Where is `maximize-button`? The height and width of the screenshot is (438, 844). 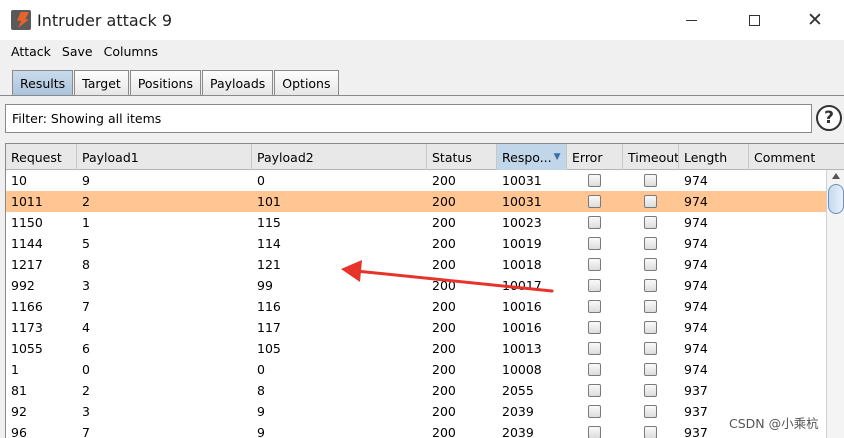
maximize-button is located at coordinates (754, 20).